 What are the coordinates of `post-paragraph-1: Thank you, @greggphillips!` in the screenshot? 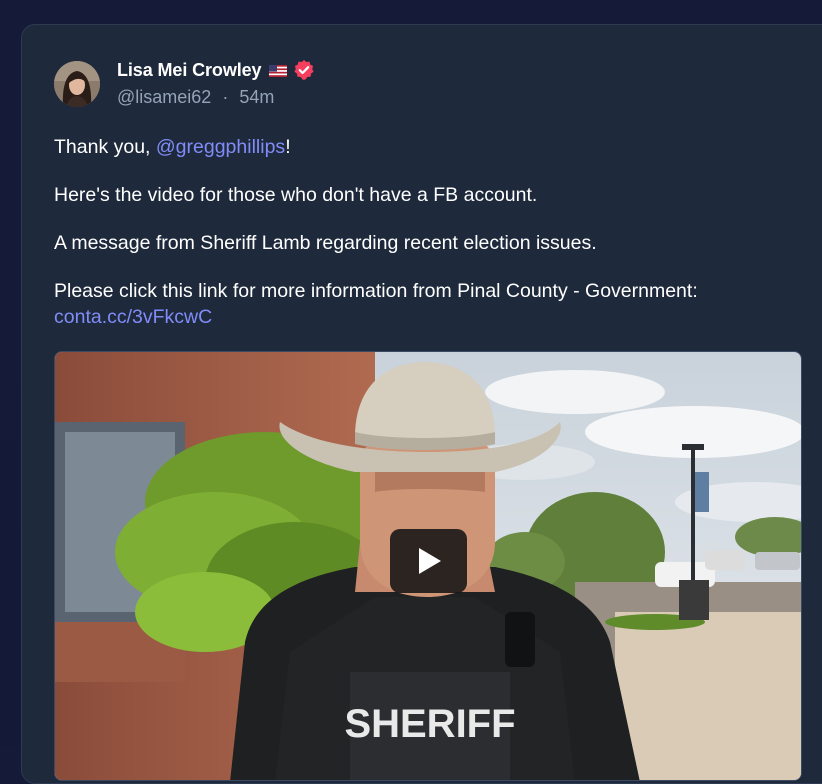 It's located at (434, 147).